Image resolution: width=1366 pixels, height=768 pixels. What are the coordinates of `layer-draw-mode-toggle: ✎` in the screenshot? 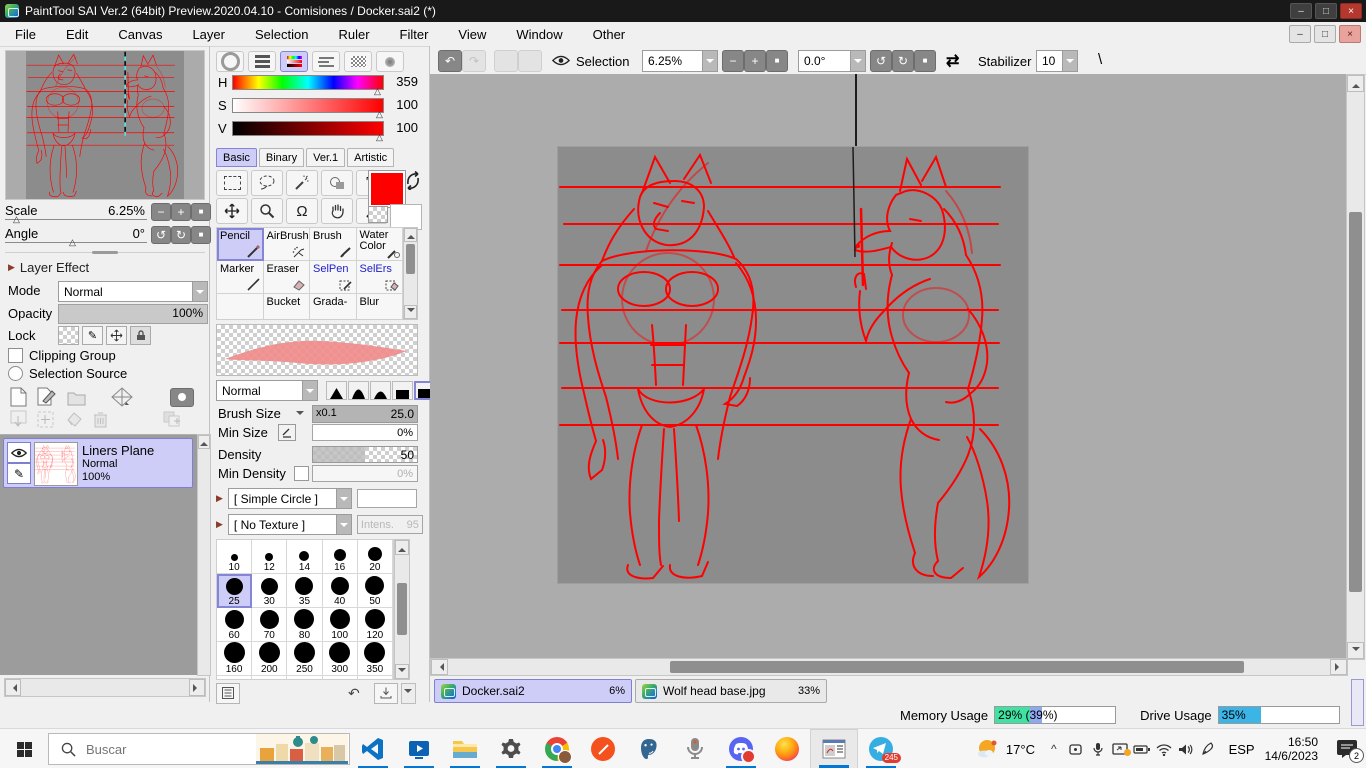 It's located at (19, 473).